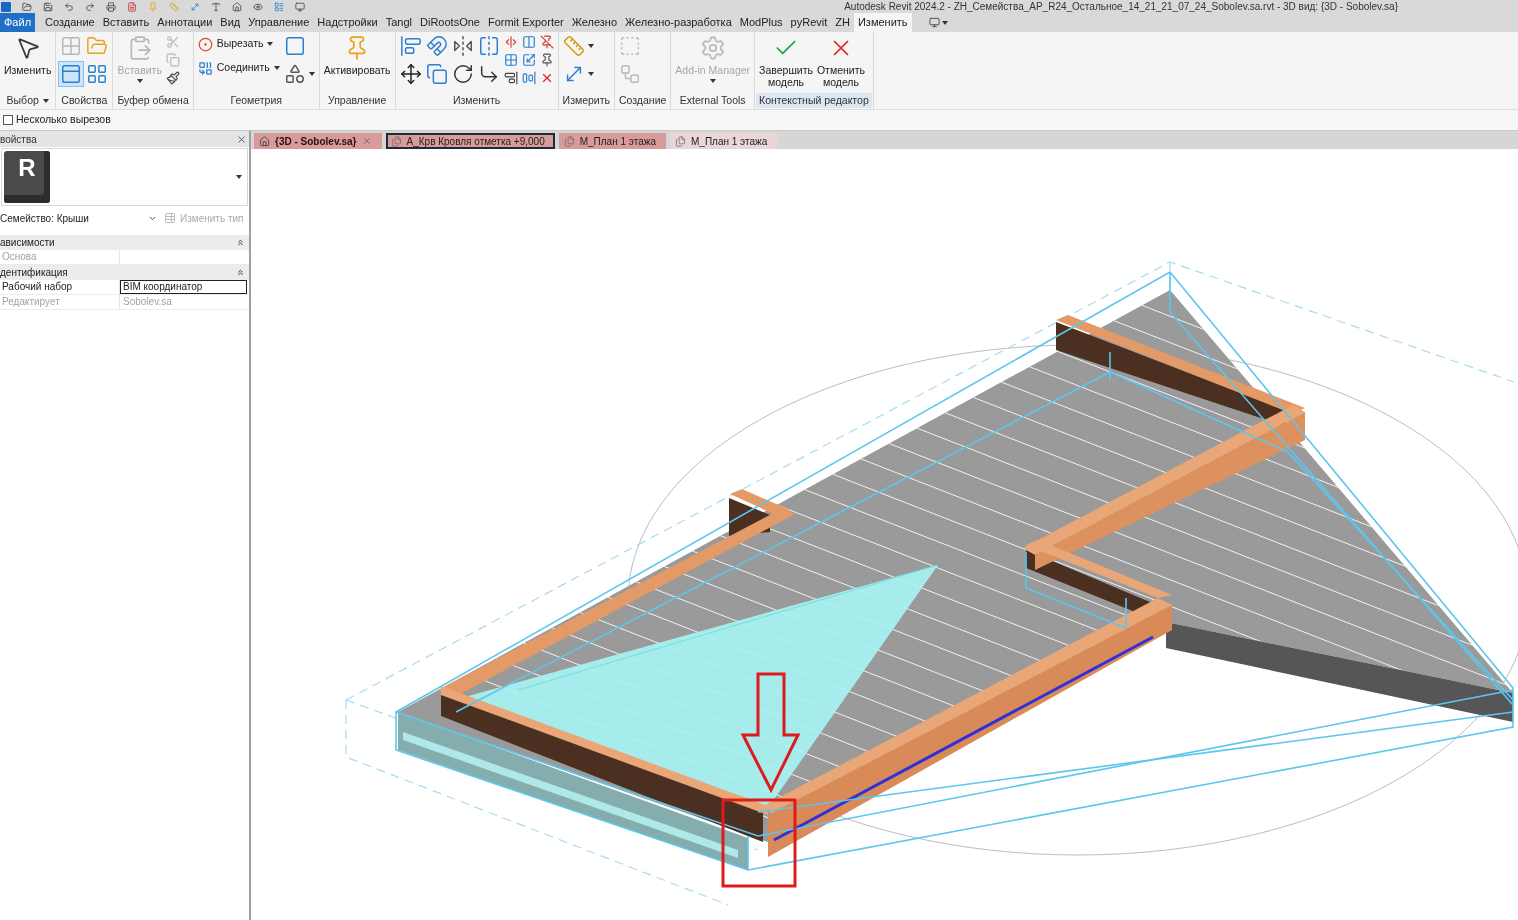 This screenshot has height=920, width=1518. Describe the element at coordinates (18, 139) in the screenshot. I see `panel-title: войства` at that location.